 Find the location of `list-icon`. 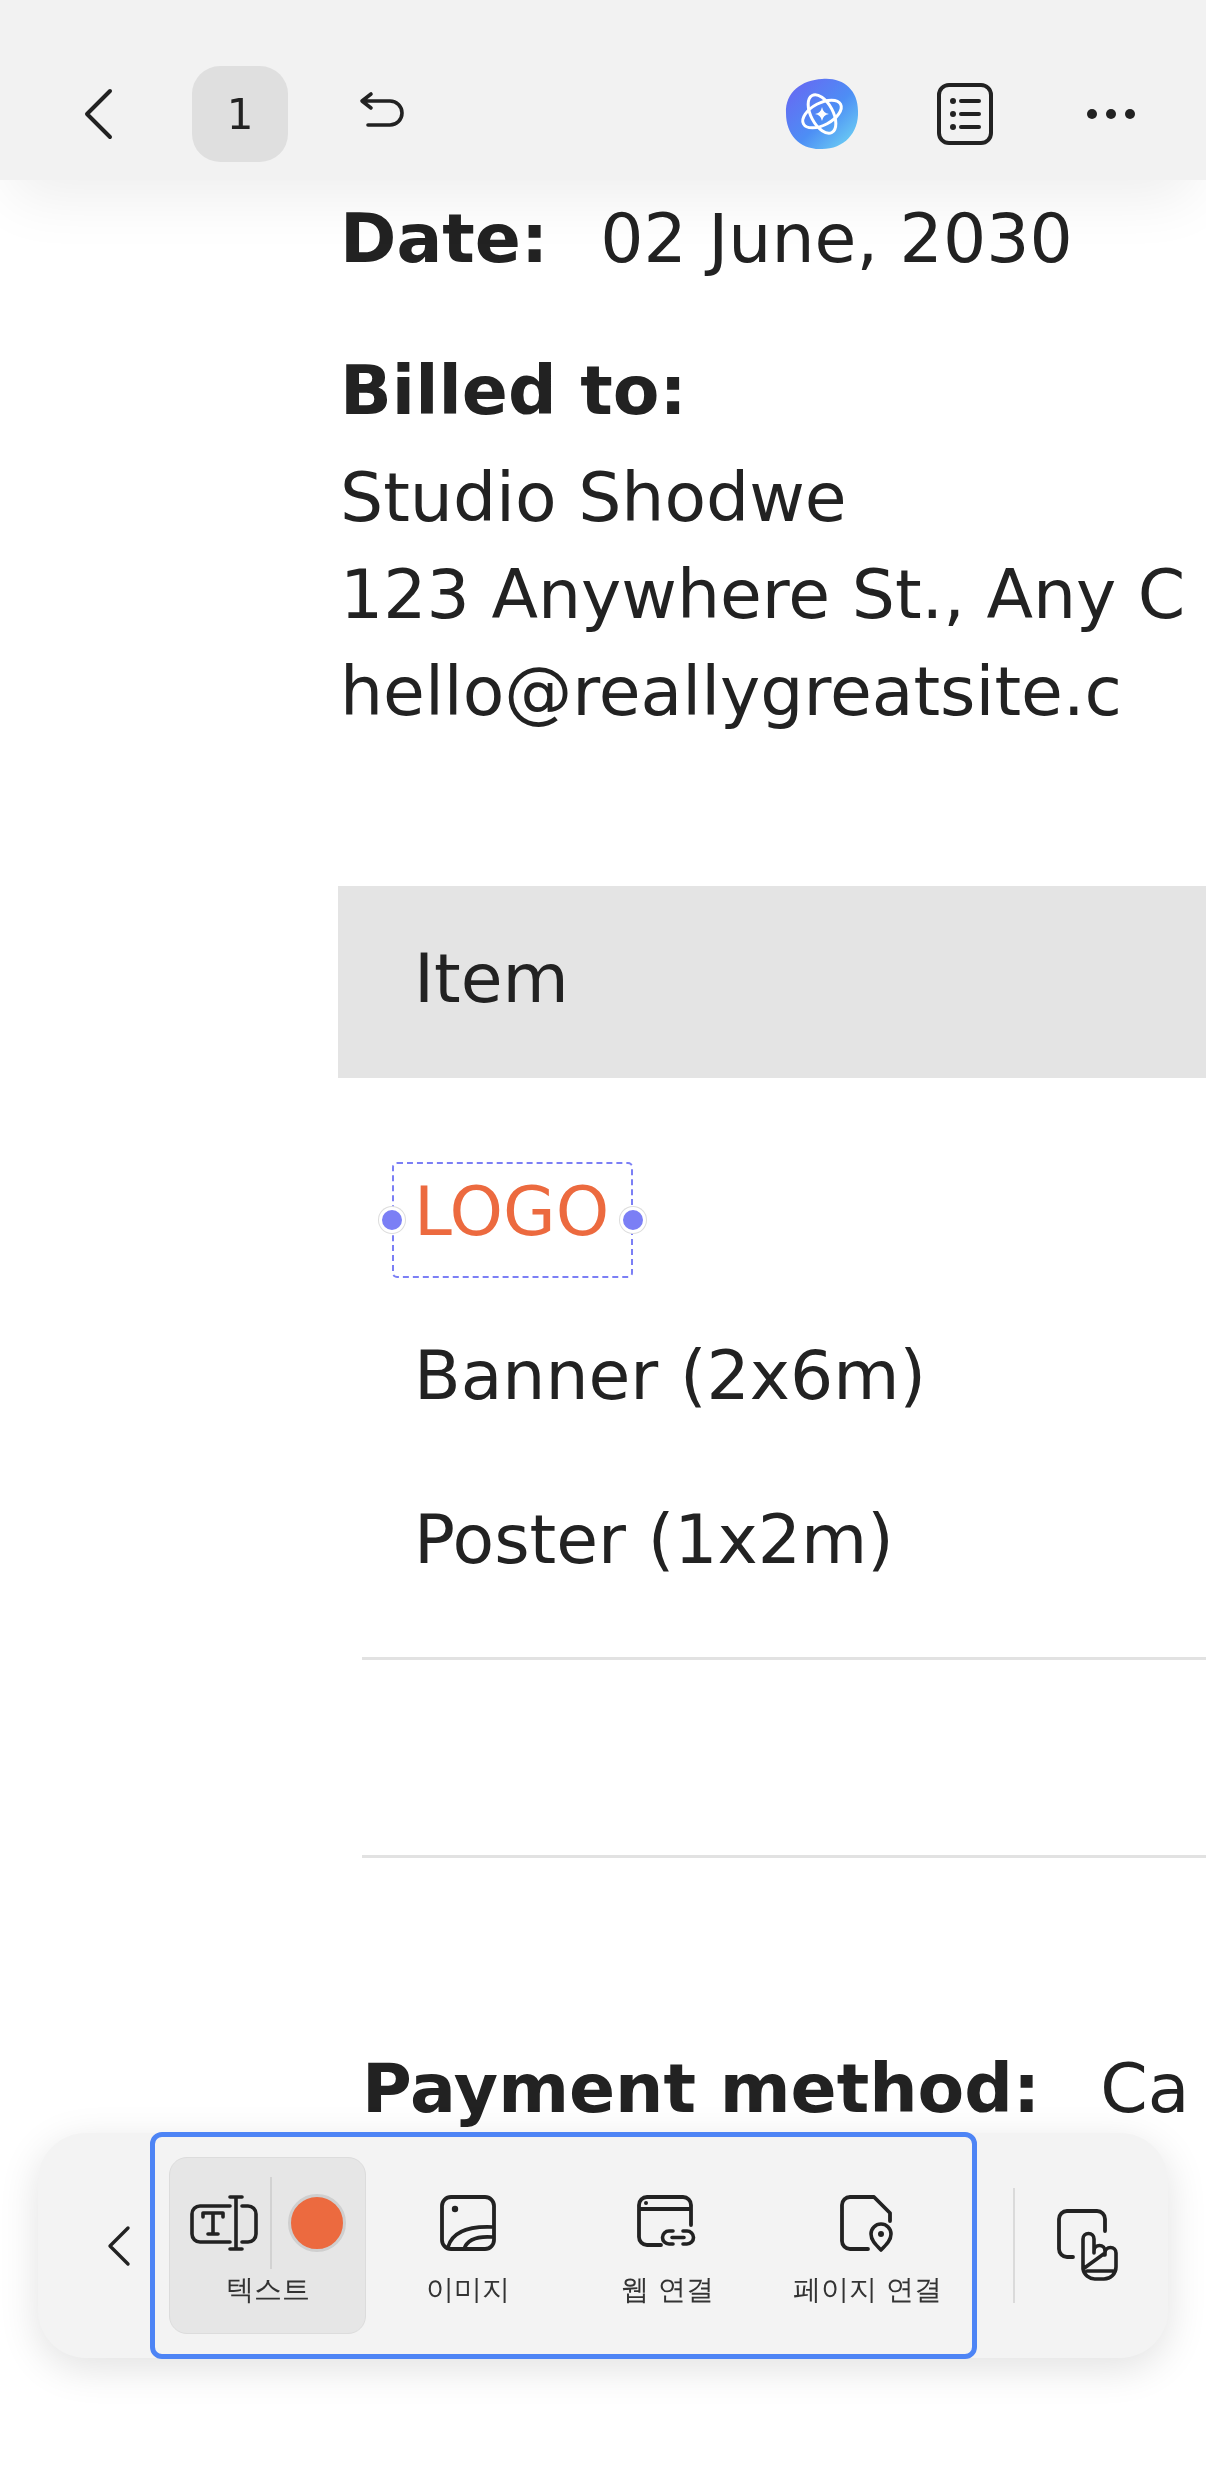

list-icon is located at coordinates (965, 114).